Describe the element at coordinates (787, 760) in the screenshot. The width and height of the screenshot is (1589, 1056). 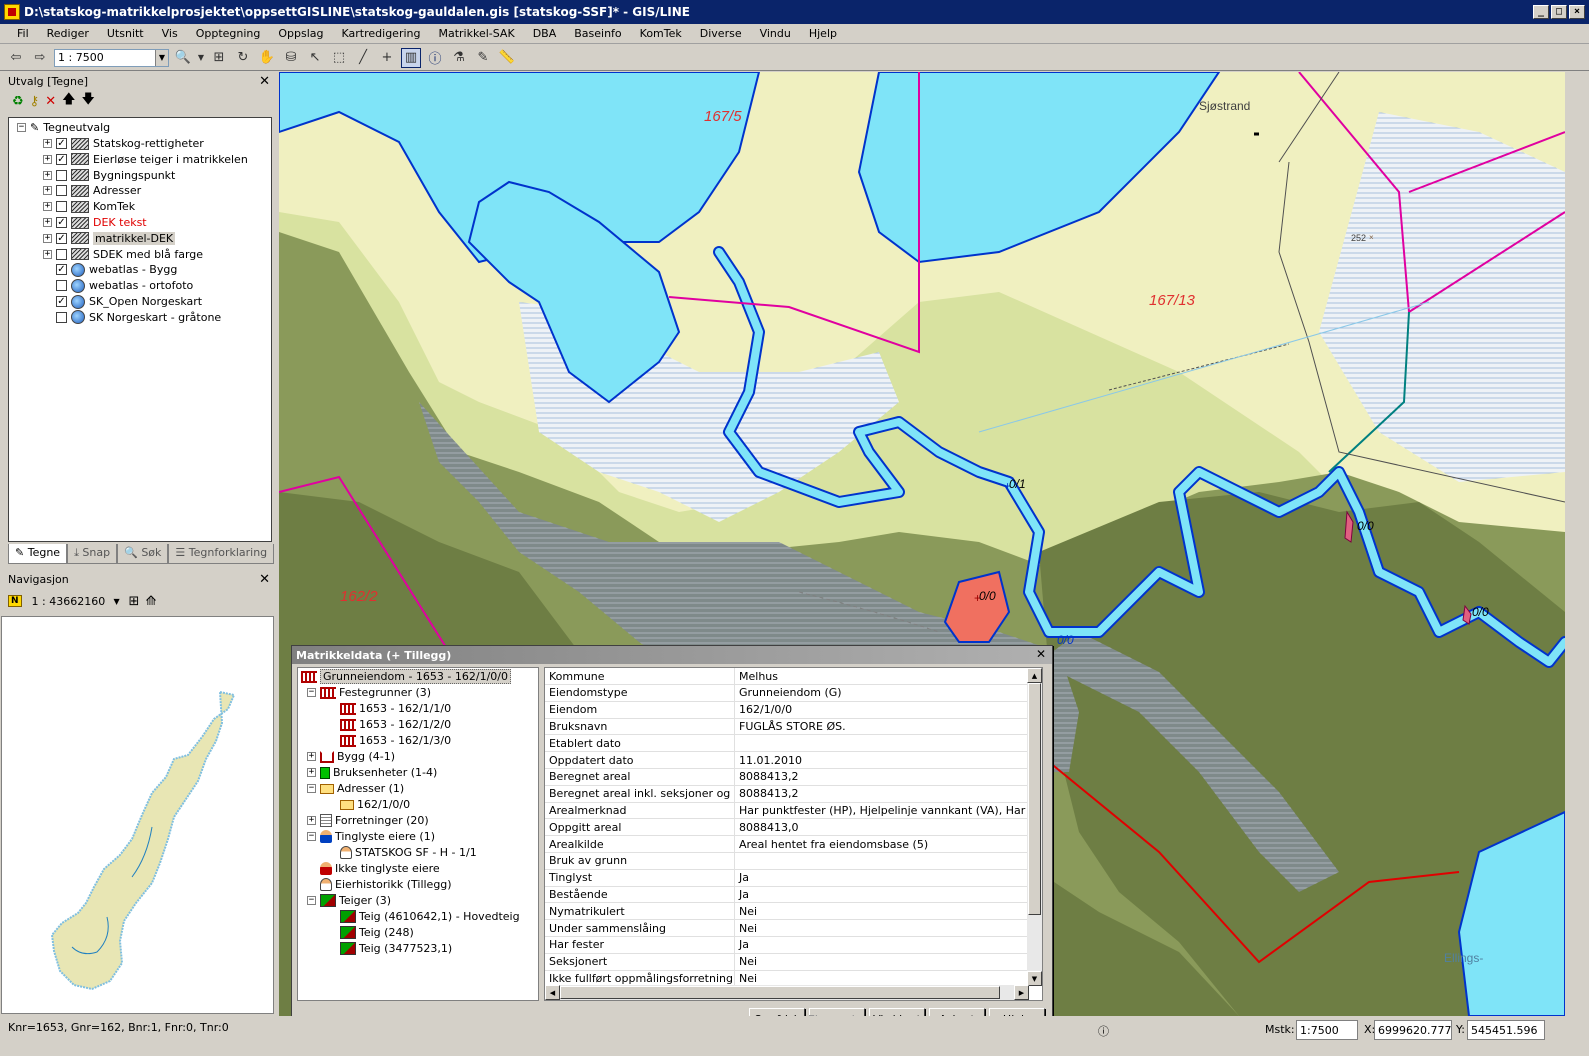
I see `grid-row: Oppdatert dato 11.01.2010` at that location.